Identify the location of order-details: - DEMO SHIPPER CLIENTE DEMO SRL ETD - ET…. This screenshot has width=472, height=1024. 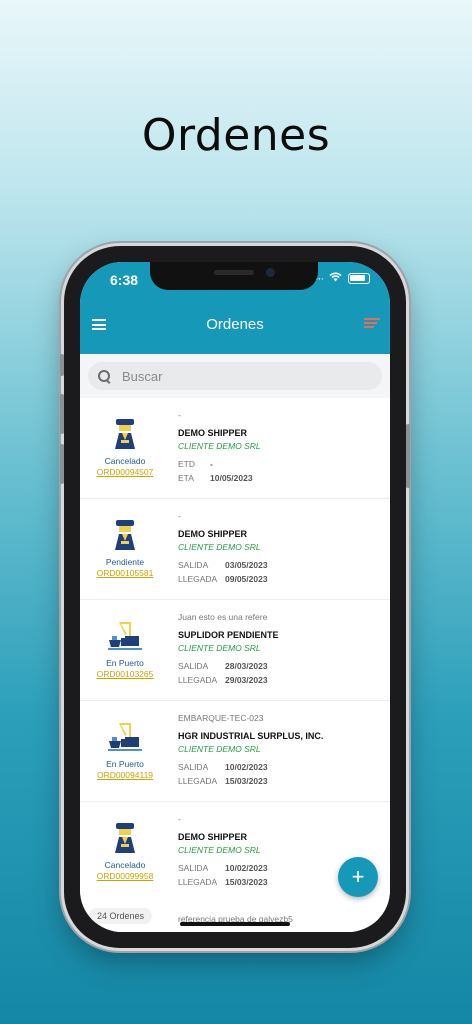
(280, 446).